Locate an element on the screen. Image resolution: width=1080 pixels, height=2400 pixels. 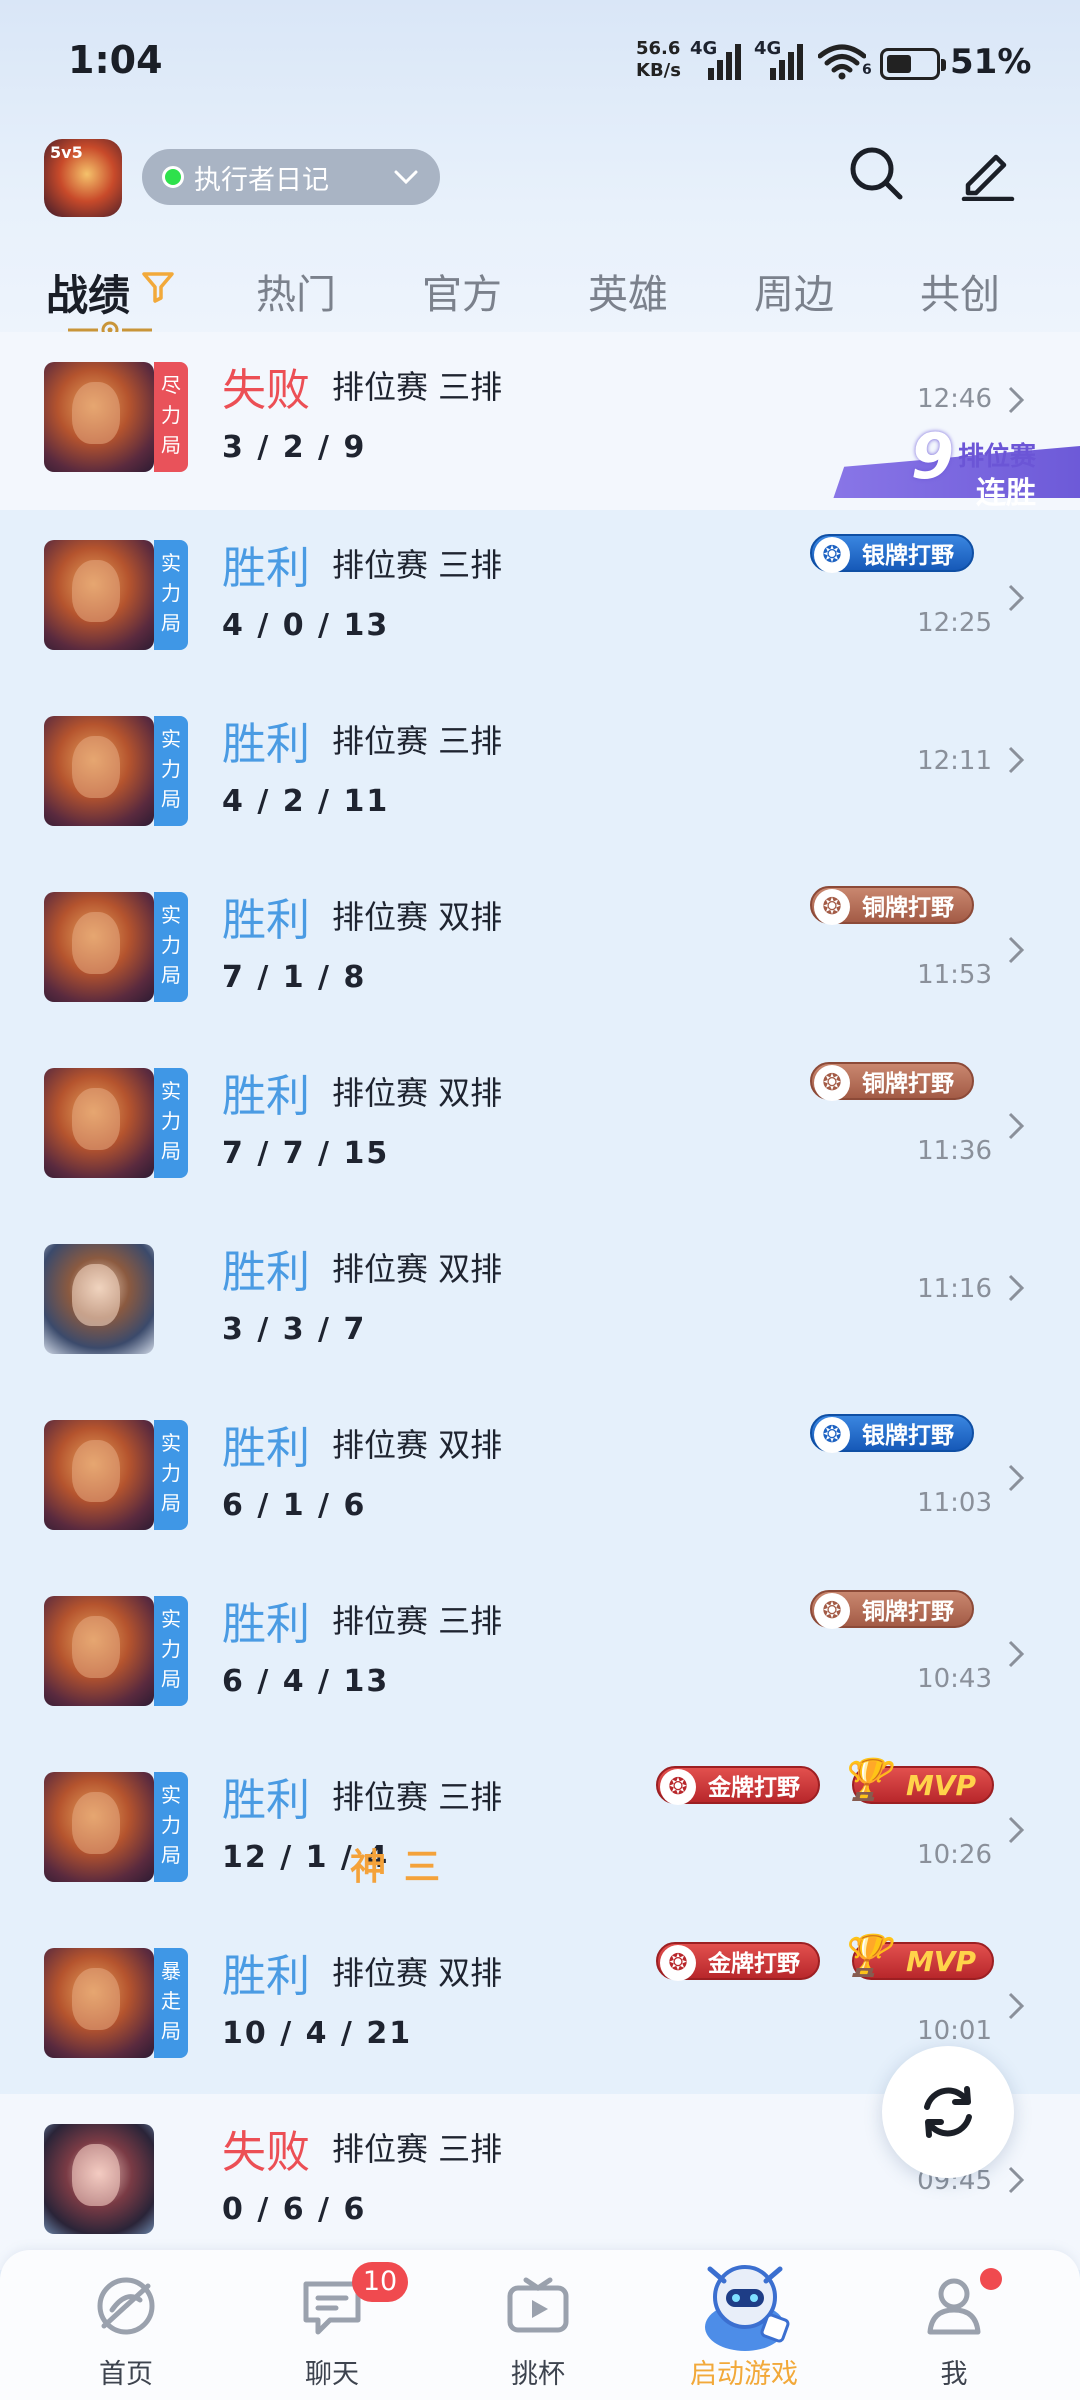
online-dot is located at coordinates (173, 177).